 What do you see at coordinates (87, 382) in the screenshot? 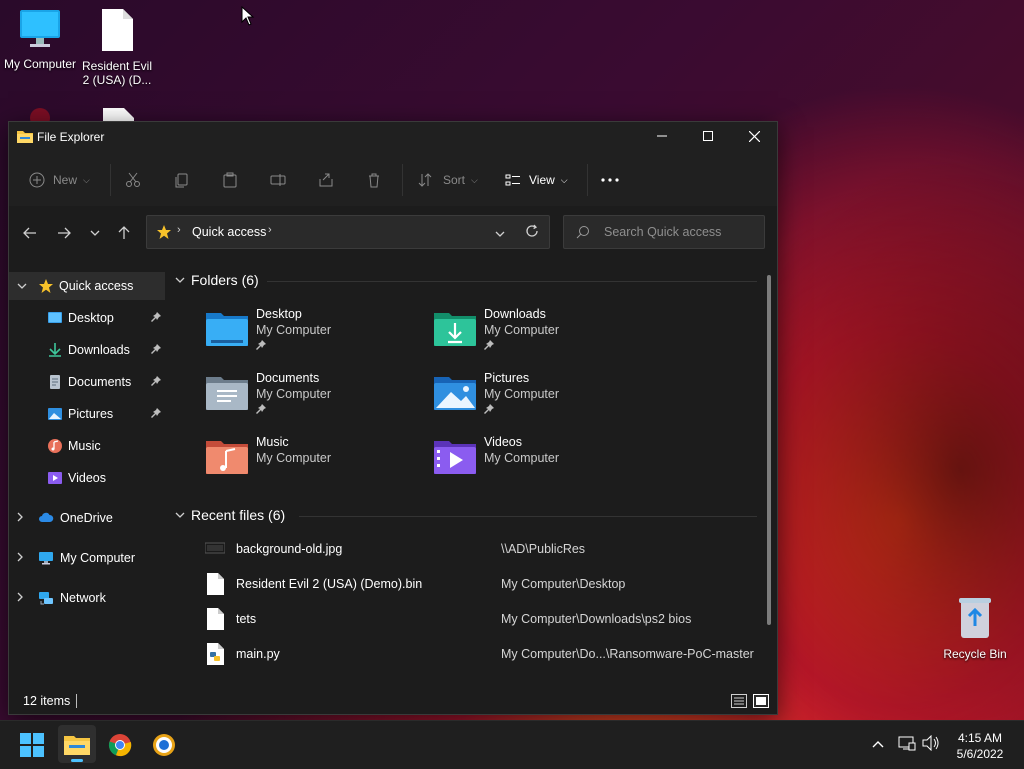
I see `sidebar-item-documents: Documents` at bounding box center [87, 382].